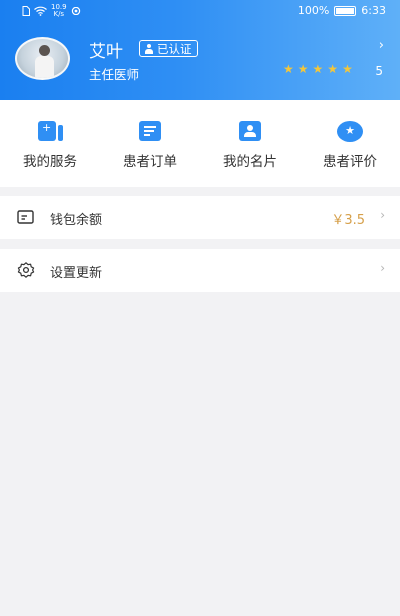 The width and height of the screenshot is (400, 616). What do you see at coordinates (26, 11) in the screenshot?
I see `sim-icon` at bounding box center [26, 11].